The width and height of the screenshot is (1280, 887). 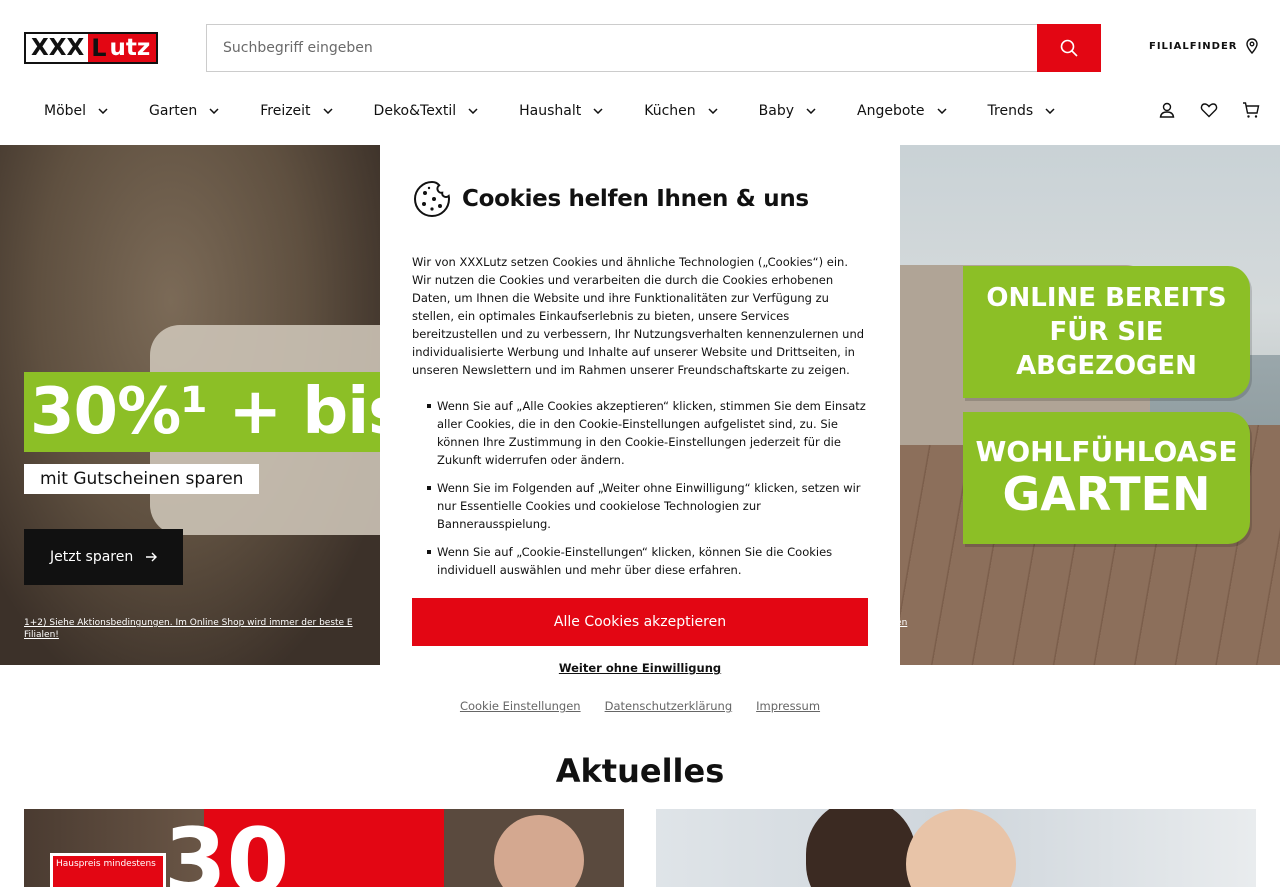 I want to click on cart-icon, so click(x=1251, y=110).